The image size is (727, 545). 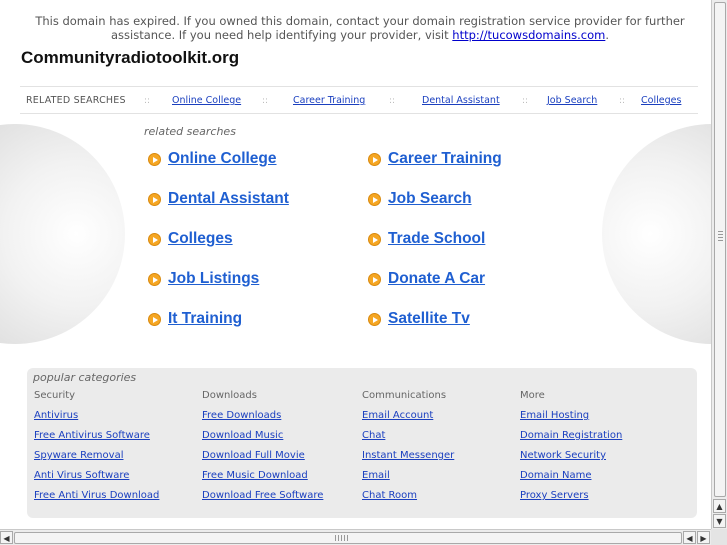 I want to click on horizontal-scrollbar: ◀ ◀ ▶, so click(x=355, y=537).